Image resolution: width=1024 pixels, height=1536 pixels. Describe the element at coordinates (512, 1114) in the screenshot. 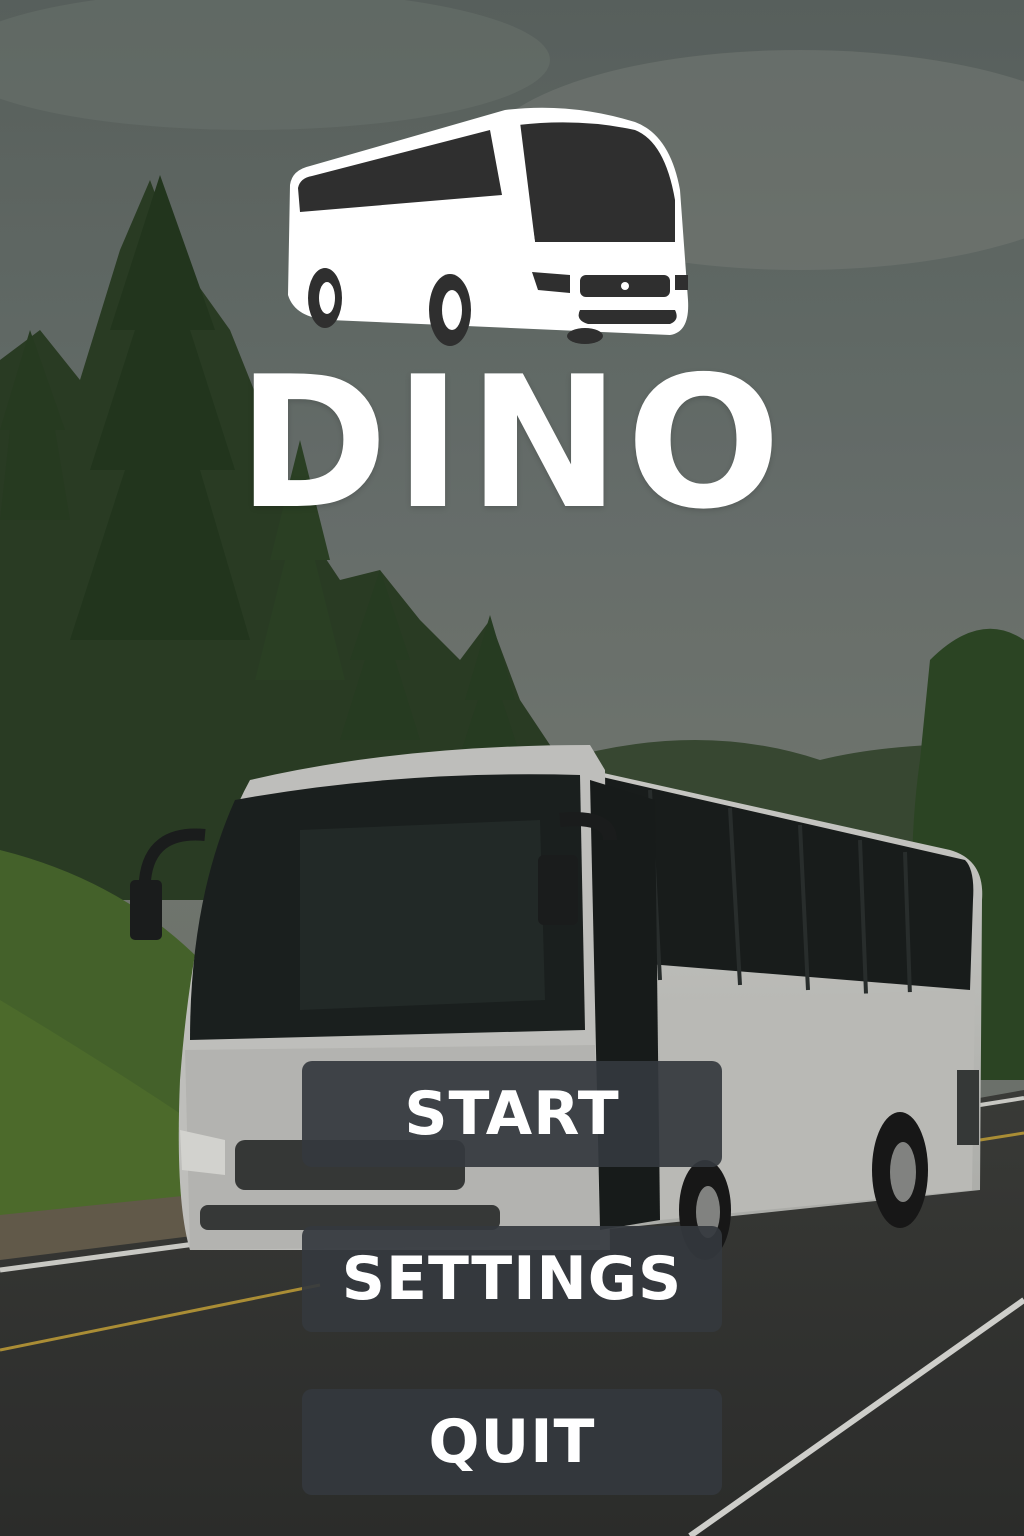

I see `start-button: START` at that location.